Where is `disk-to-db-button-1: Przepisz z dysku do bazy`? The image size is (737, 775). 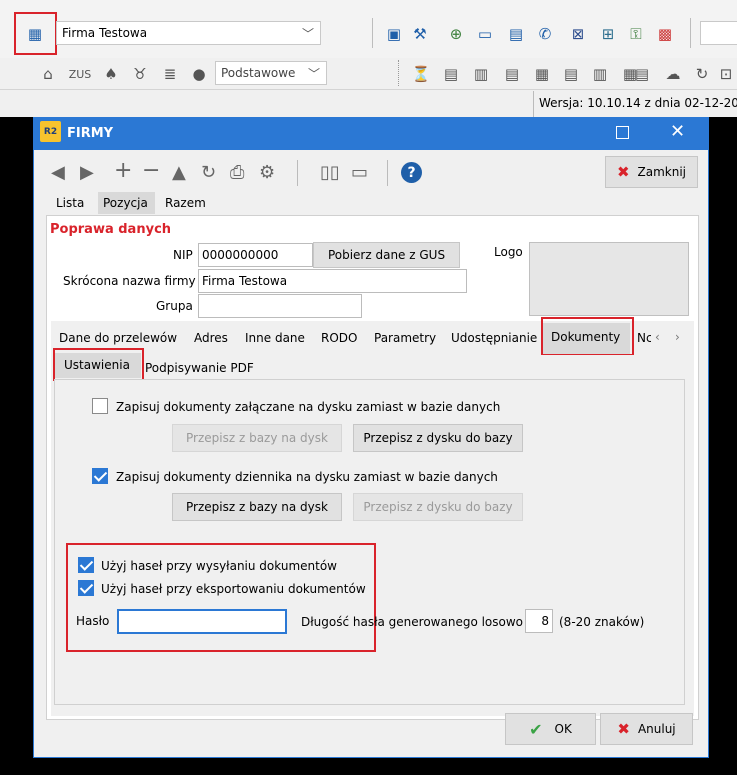 disk-to-db-button-1: Przepisz z dysku do bazy is located at coordinates (438, 438).